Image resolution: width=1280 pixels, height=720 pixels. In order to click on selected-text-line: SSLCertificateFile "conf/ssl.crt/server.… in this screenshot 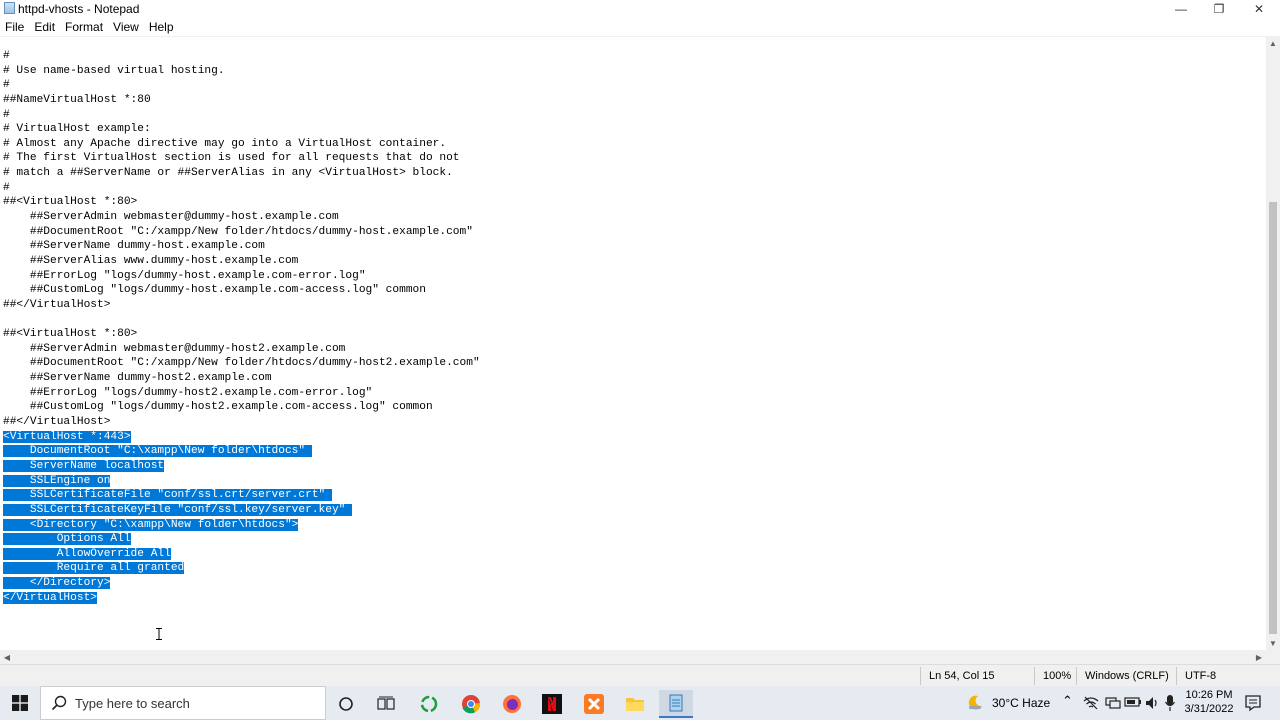, I will do `click(241, 495)`.